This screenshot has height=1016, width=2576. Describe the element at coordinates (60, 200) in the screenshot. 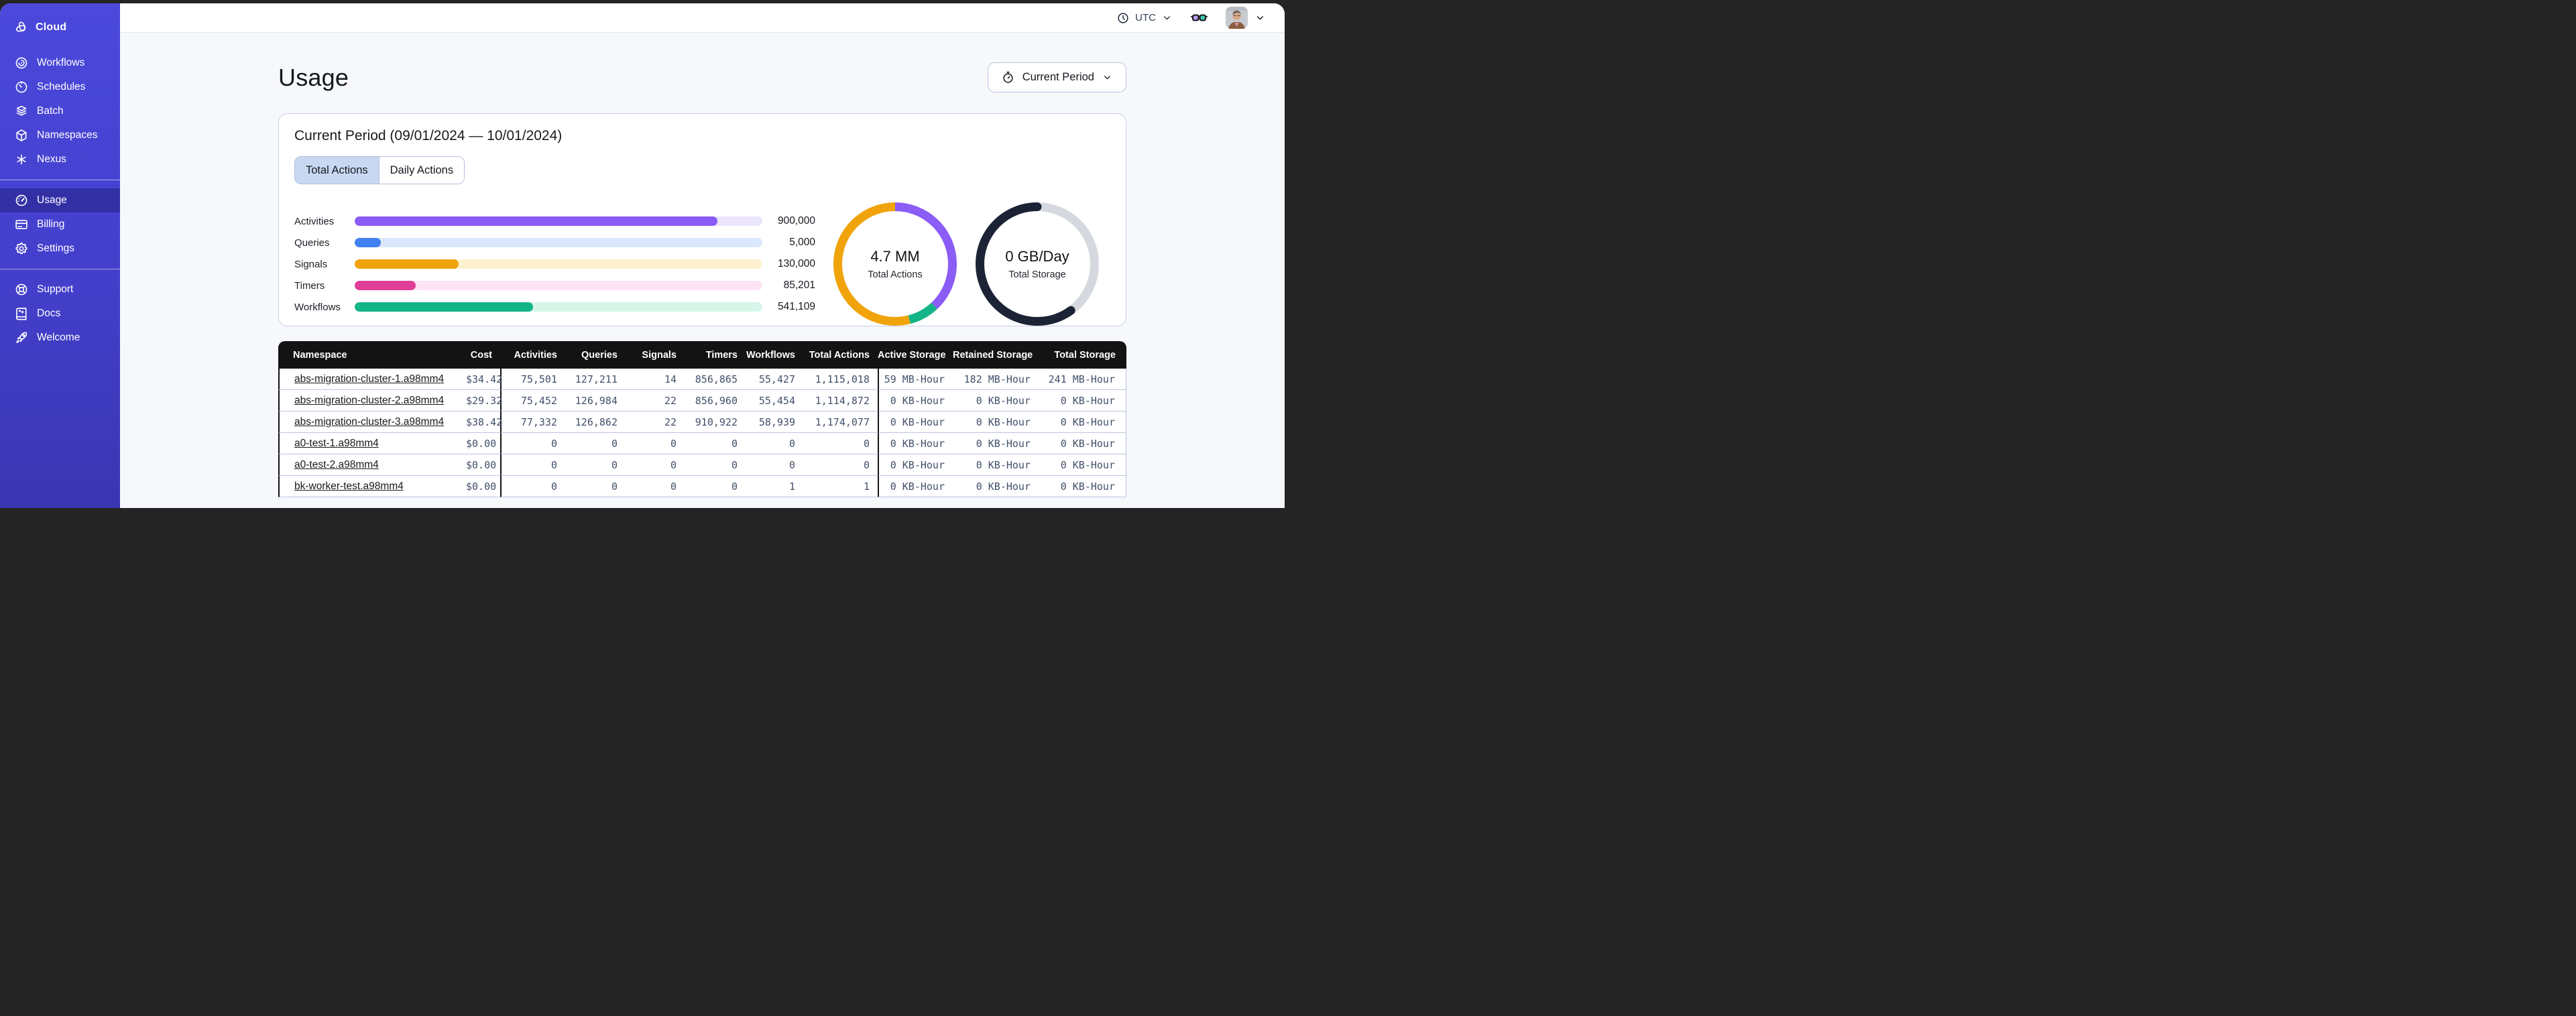

I see `sidebar-item-usage: Usage` at that location.